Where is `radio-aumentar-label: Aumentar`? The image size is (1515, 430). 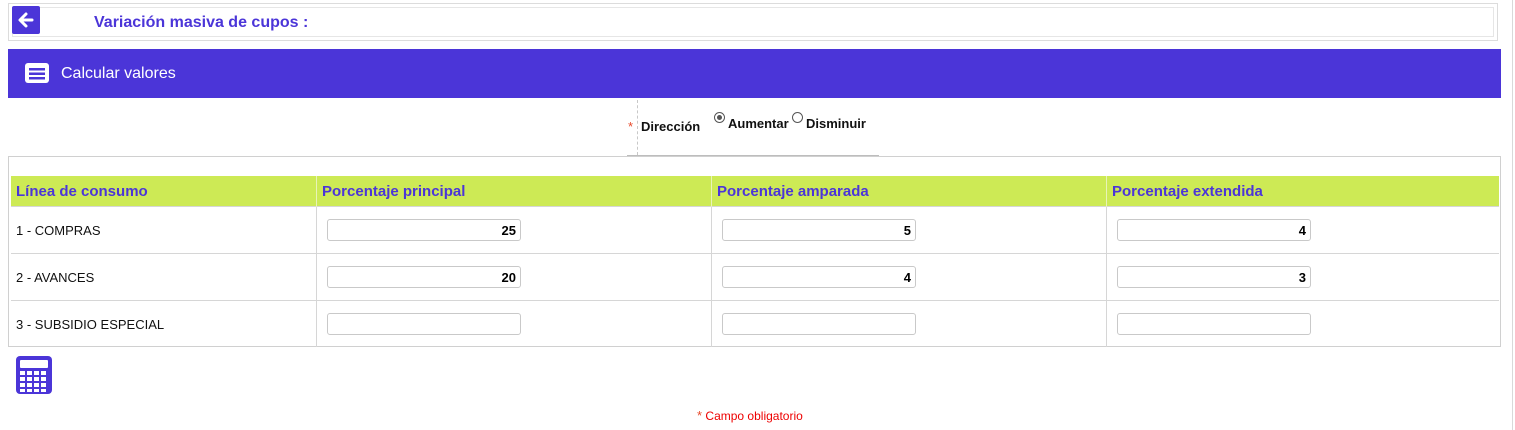
radio-aumentar-label: Aumentar is located at coordinates (758, 123).